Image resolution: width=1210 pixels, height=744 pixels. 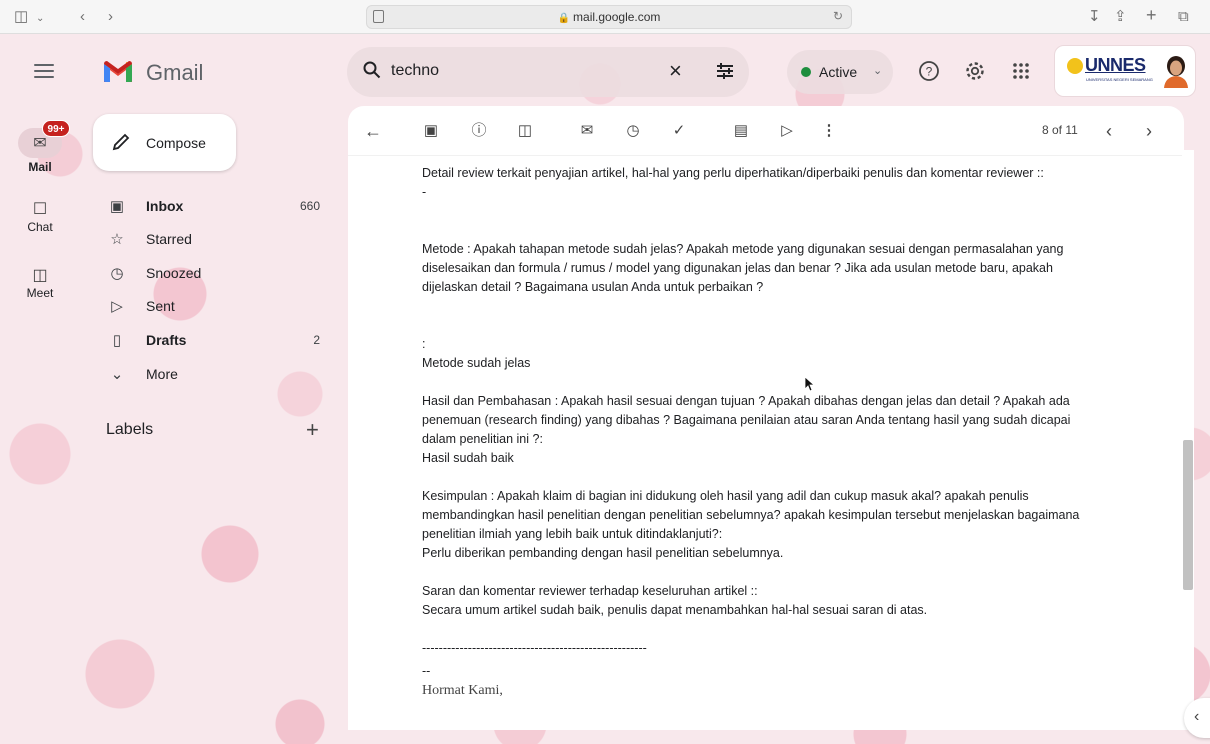 What do you see at coordinates (219, 274) in the screenshot?
I see `sidebar-item-snoozed: ◷ Snoozed` at bounding box center [219, 274].